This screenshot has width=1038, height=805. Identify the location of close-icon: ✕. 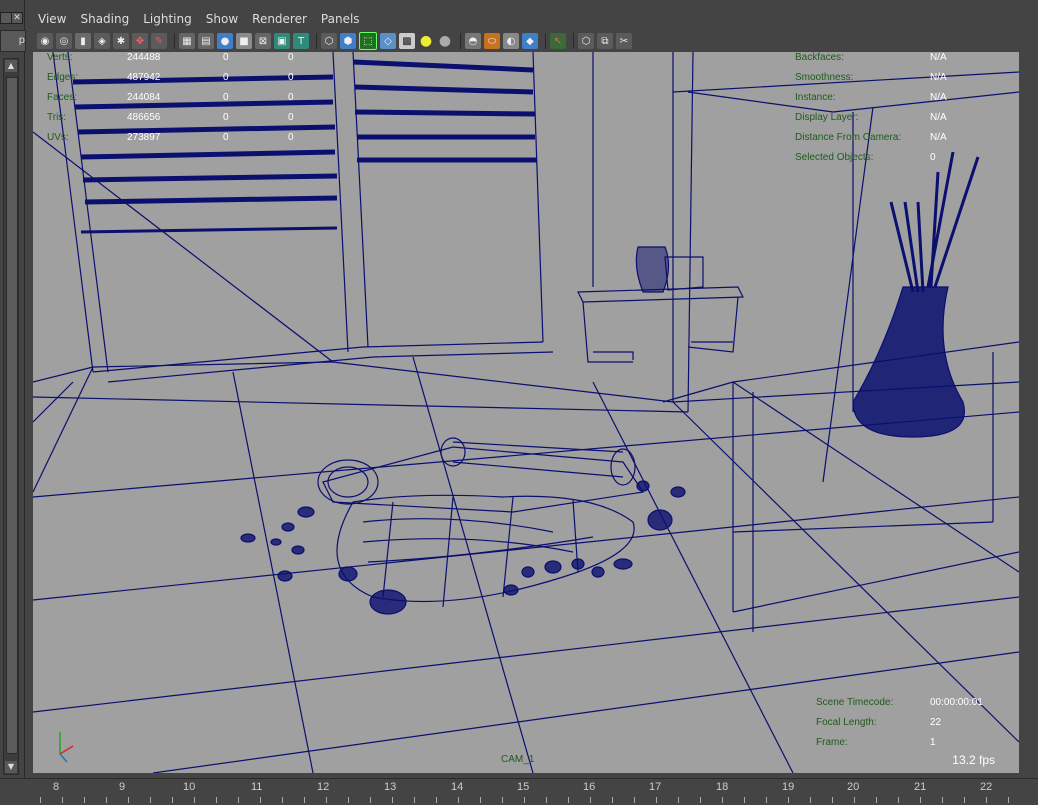
(17, 18).